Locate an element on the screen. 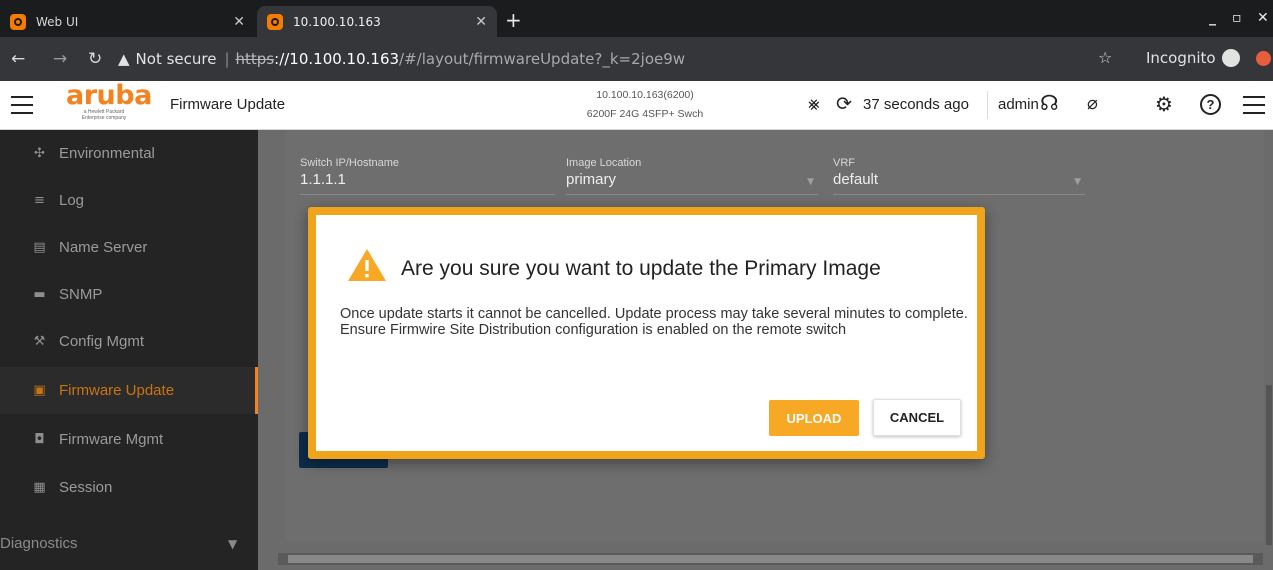 This screenshot has width=1273, height=570. security-label: Not secure is located at coordinates (176, 59).